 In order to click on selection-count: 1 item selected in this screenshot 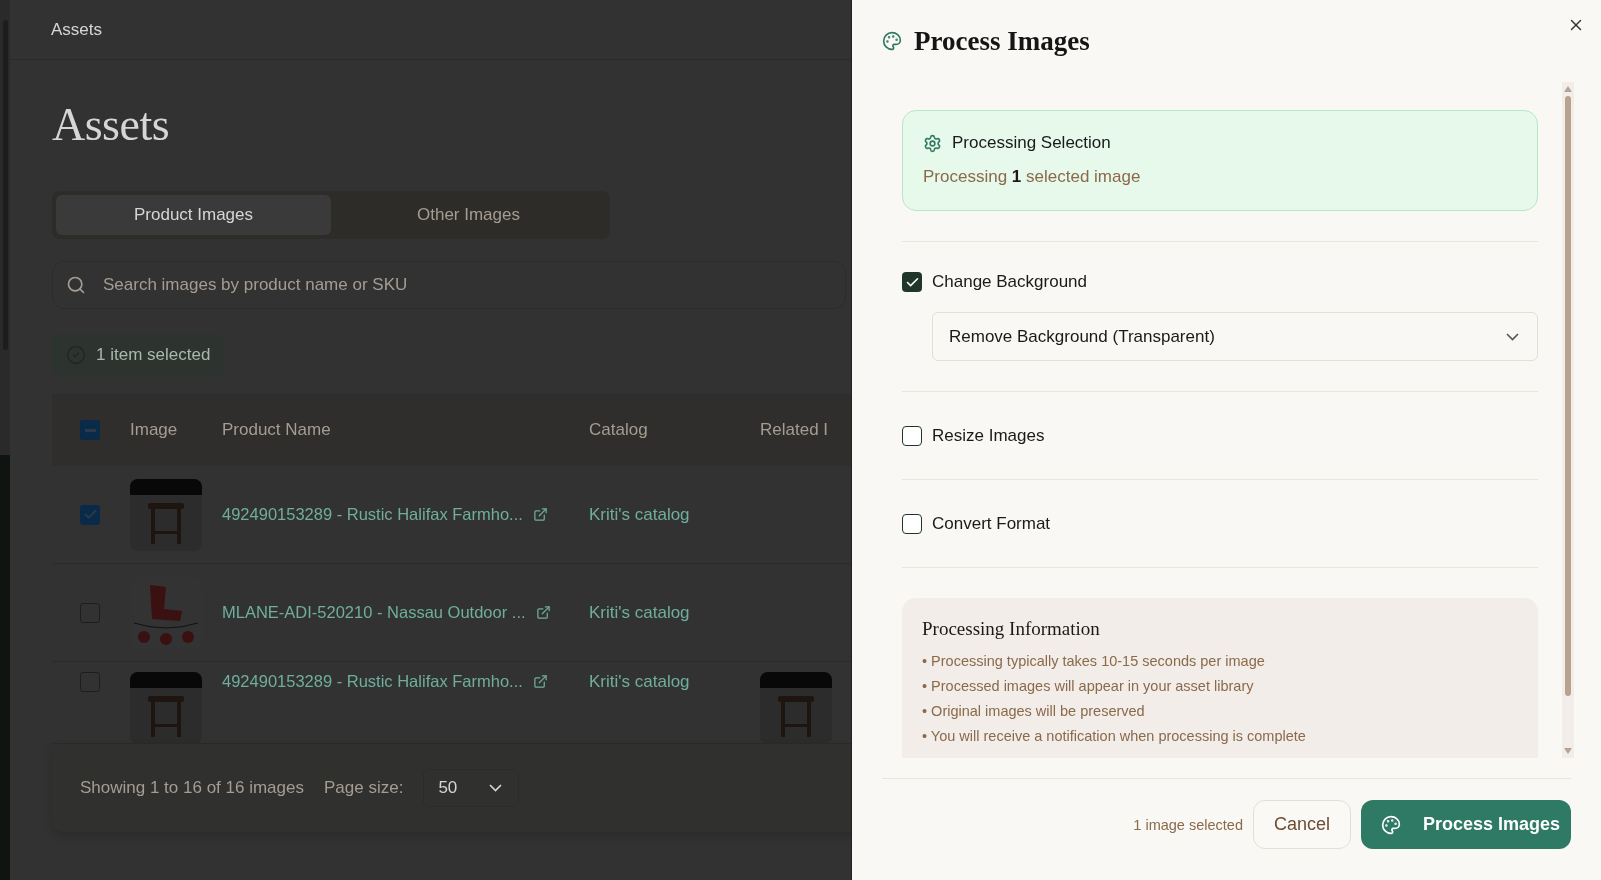, I will do `click(153, 355)`.